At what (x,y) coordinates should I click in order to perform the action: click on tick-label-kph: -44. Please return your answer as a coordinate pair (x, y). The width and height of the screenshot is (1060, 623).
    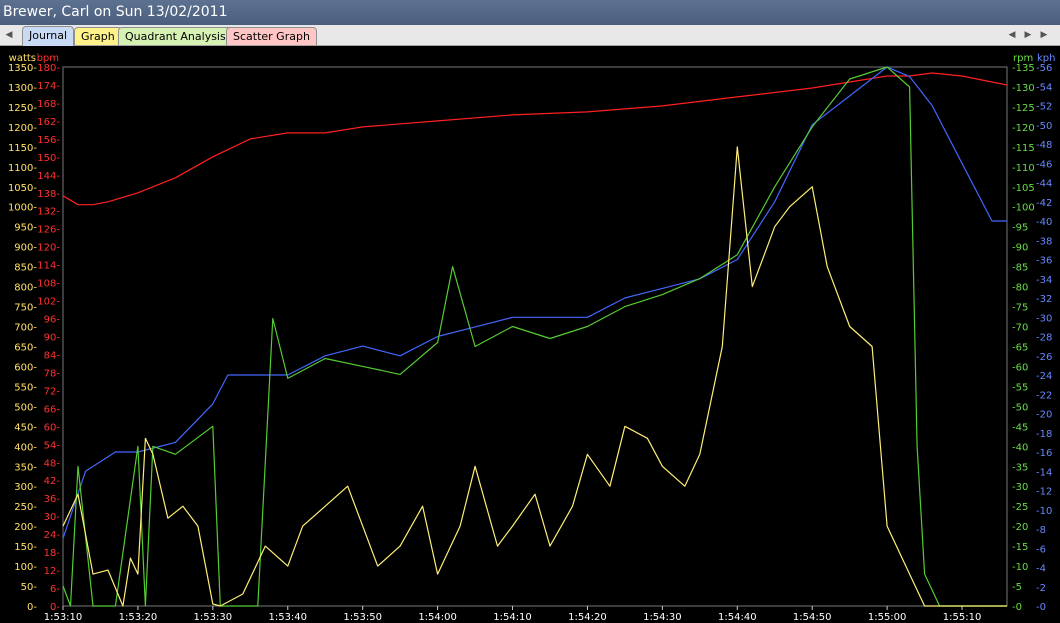
    Looking at the image, I should click on (1044, 184).